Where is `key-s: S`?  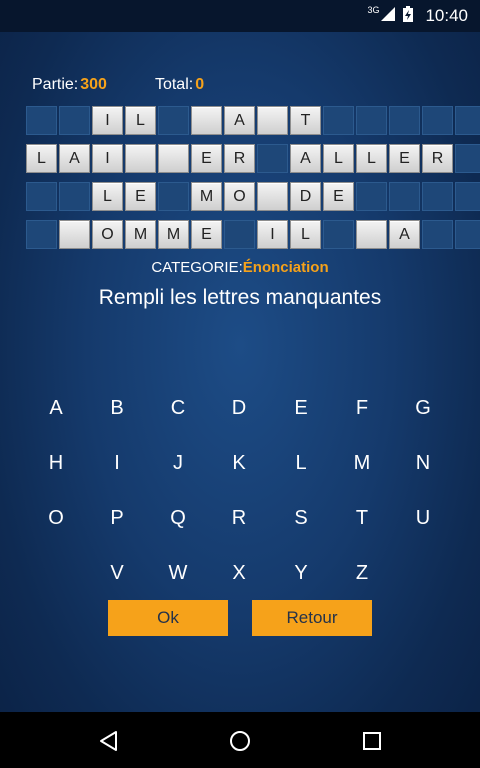 key-s: S is located at coordinates (301, 518).